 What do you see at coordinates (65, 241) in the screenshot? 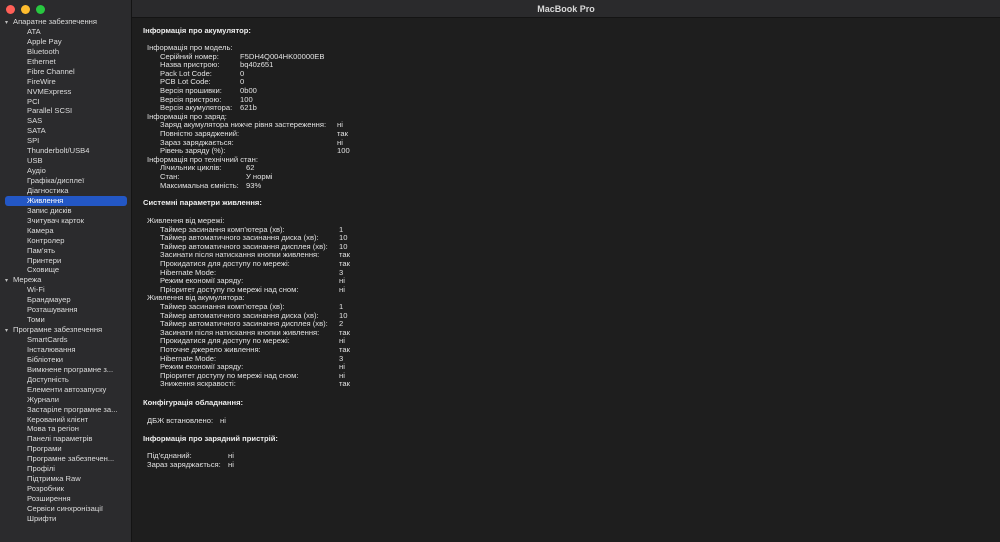
I see `sidebar-item: Контролер` at bounding box center [65, 241].